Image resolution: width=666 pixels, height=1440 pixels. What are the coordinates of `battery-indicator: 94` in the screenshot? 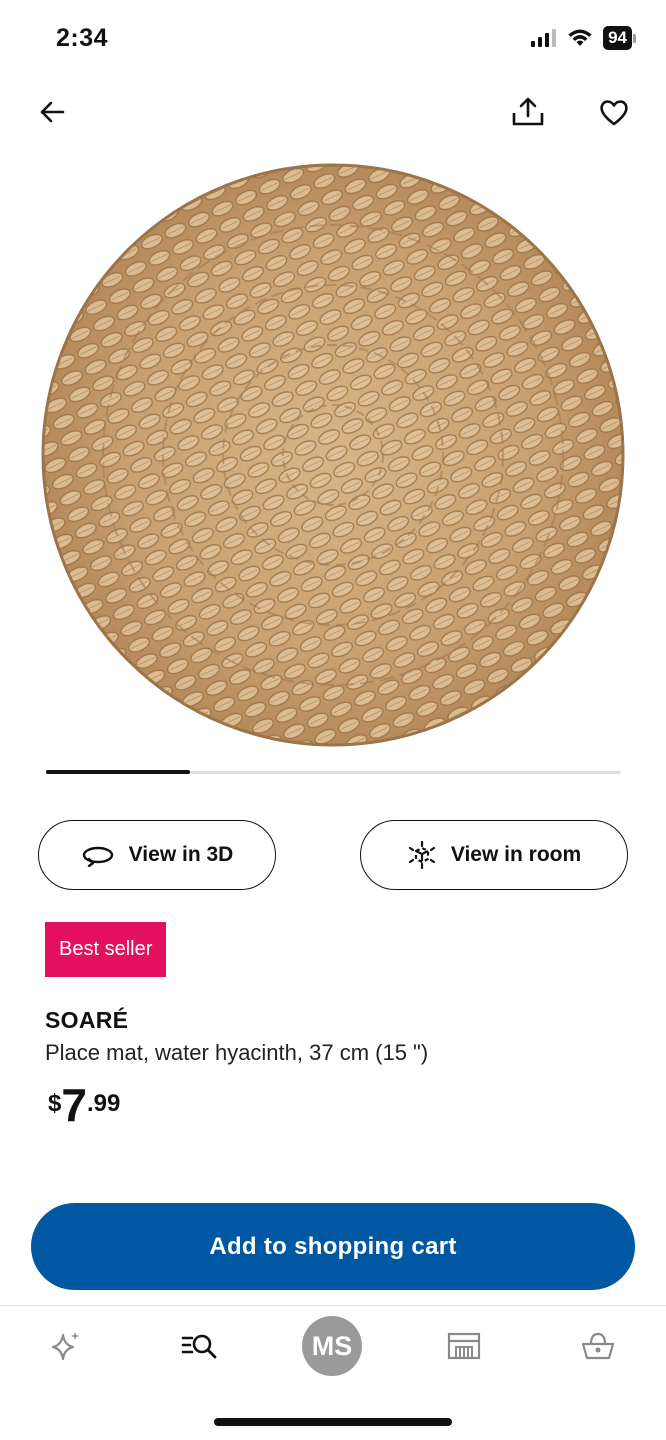 It's located at (619, 38).